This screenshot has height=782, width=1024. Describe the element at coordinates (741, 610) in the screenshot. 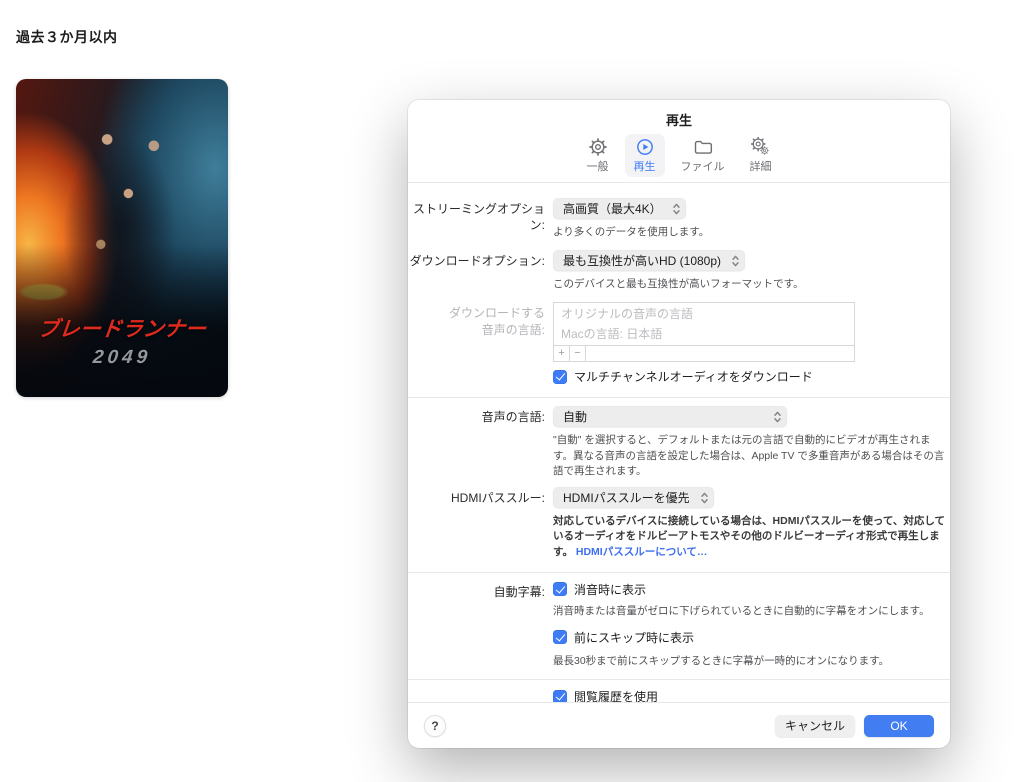

I see `show-when-muted-description: 消音時または音量がゼロに下げられているときに自動的に字幕をオンにします。` at that location.